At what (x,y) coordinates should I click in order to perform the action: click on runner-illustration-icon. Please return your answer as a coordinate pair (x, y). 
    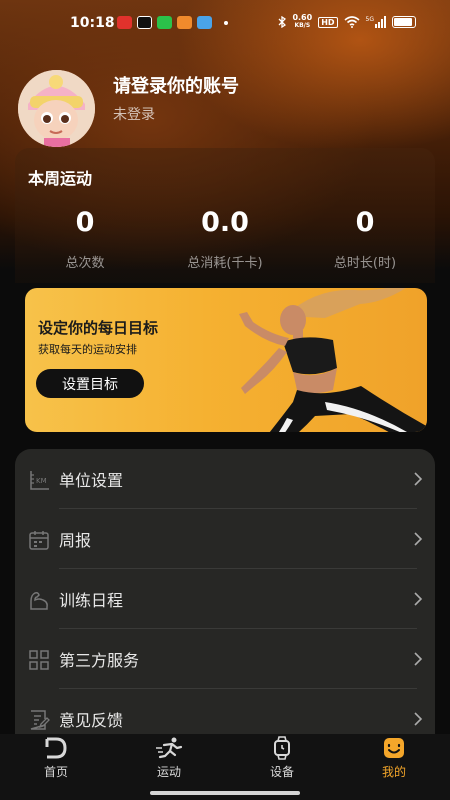
    Looking at the image, I should click on (333, 360).